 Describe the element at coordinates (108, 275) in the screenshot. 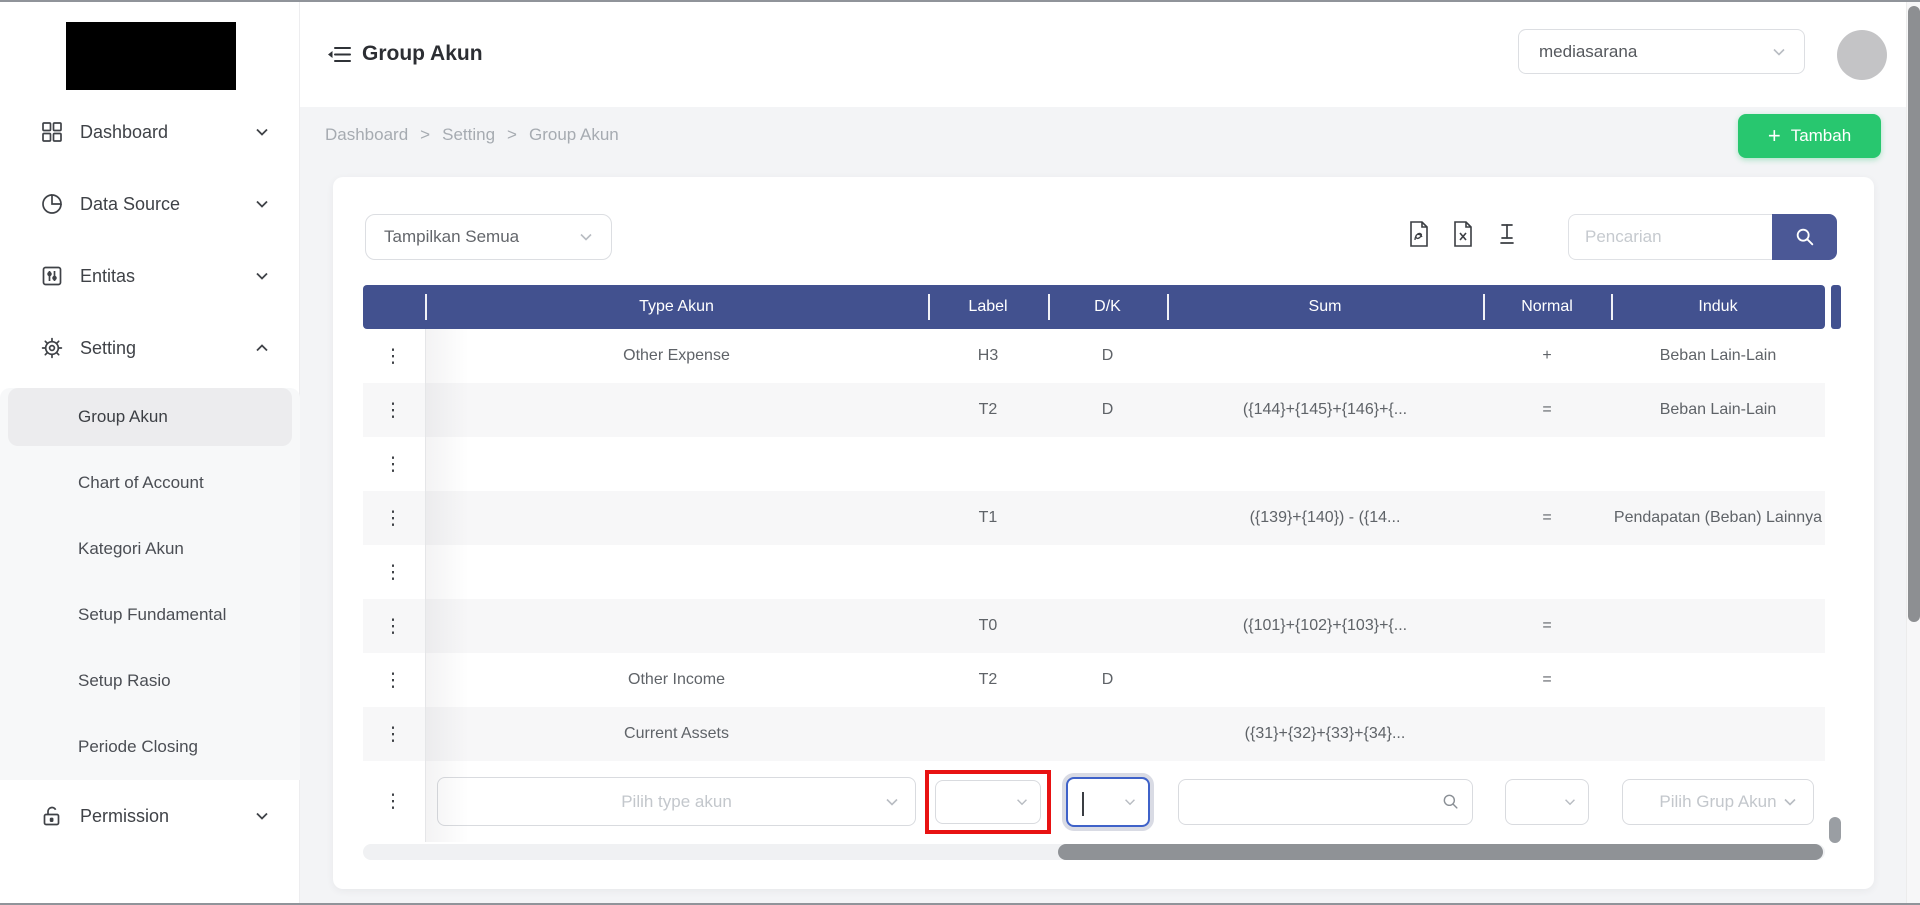

I see `sidebar-item-label: Entitas` at that location.